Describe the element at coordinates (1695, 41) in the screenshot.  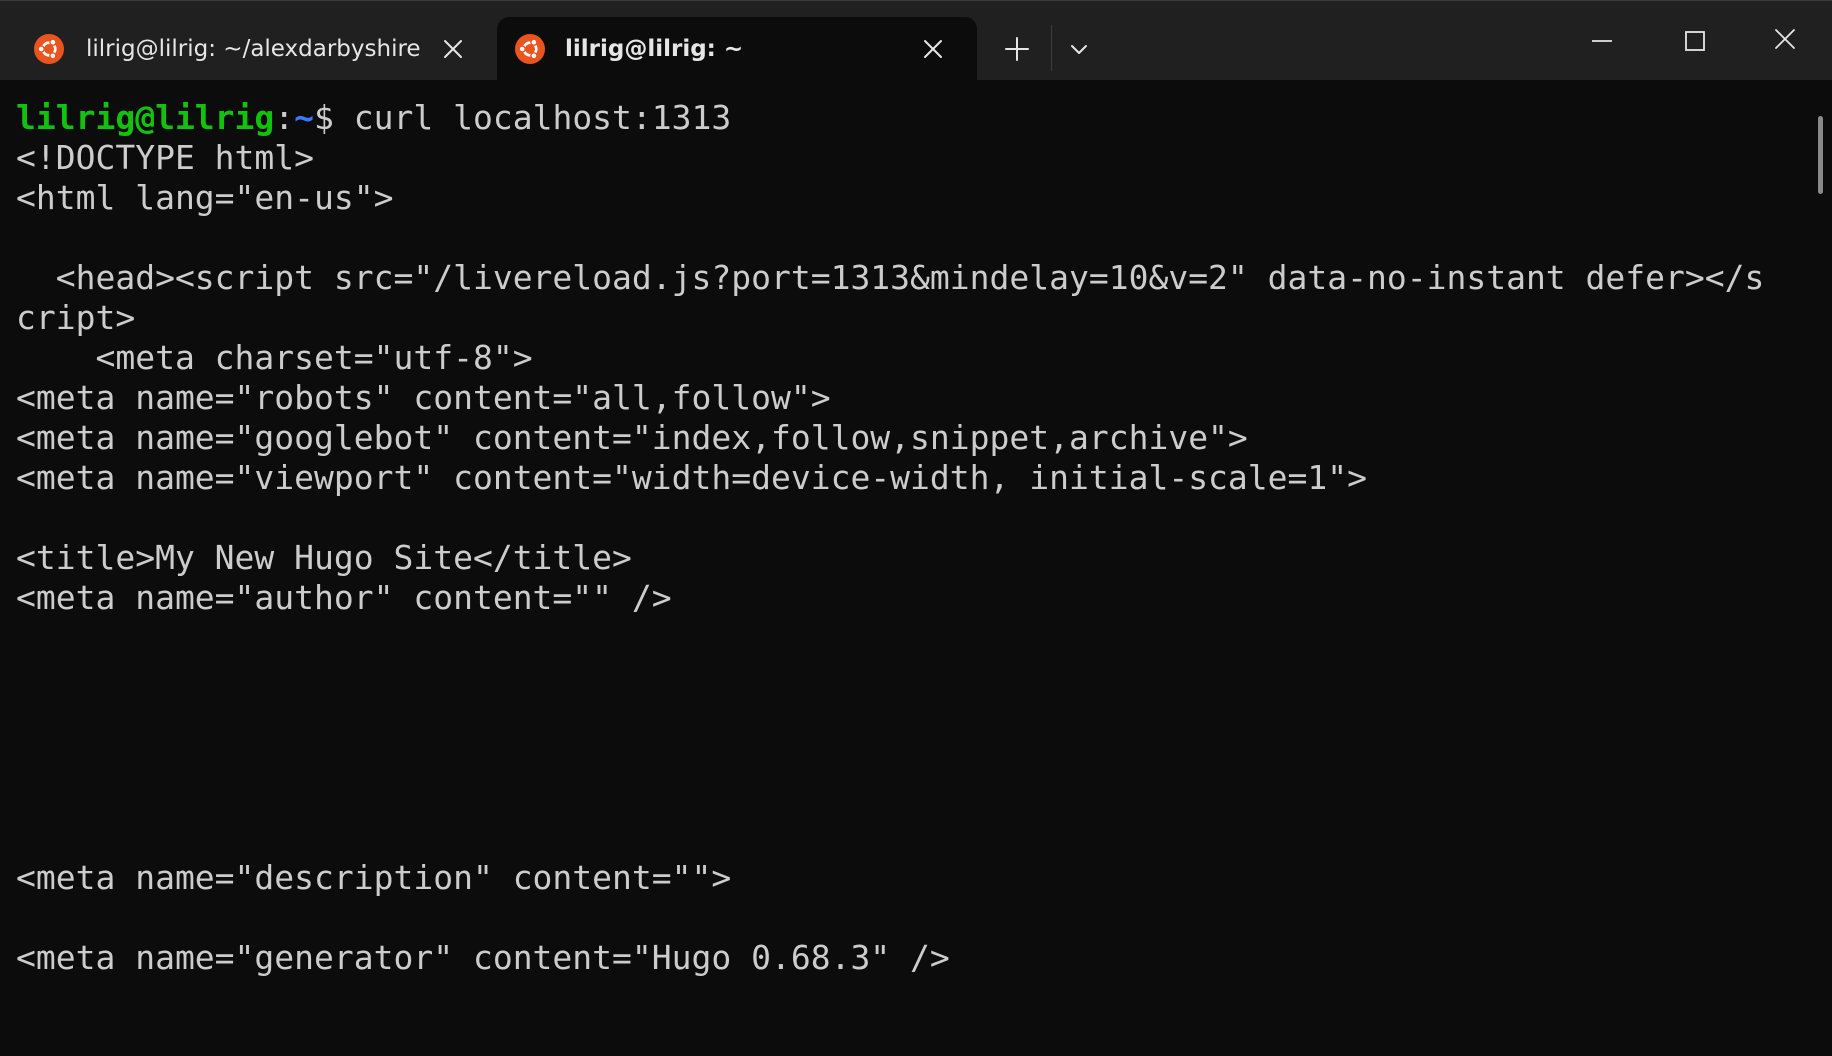
I see `maximize-icon` at that location.